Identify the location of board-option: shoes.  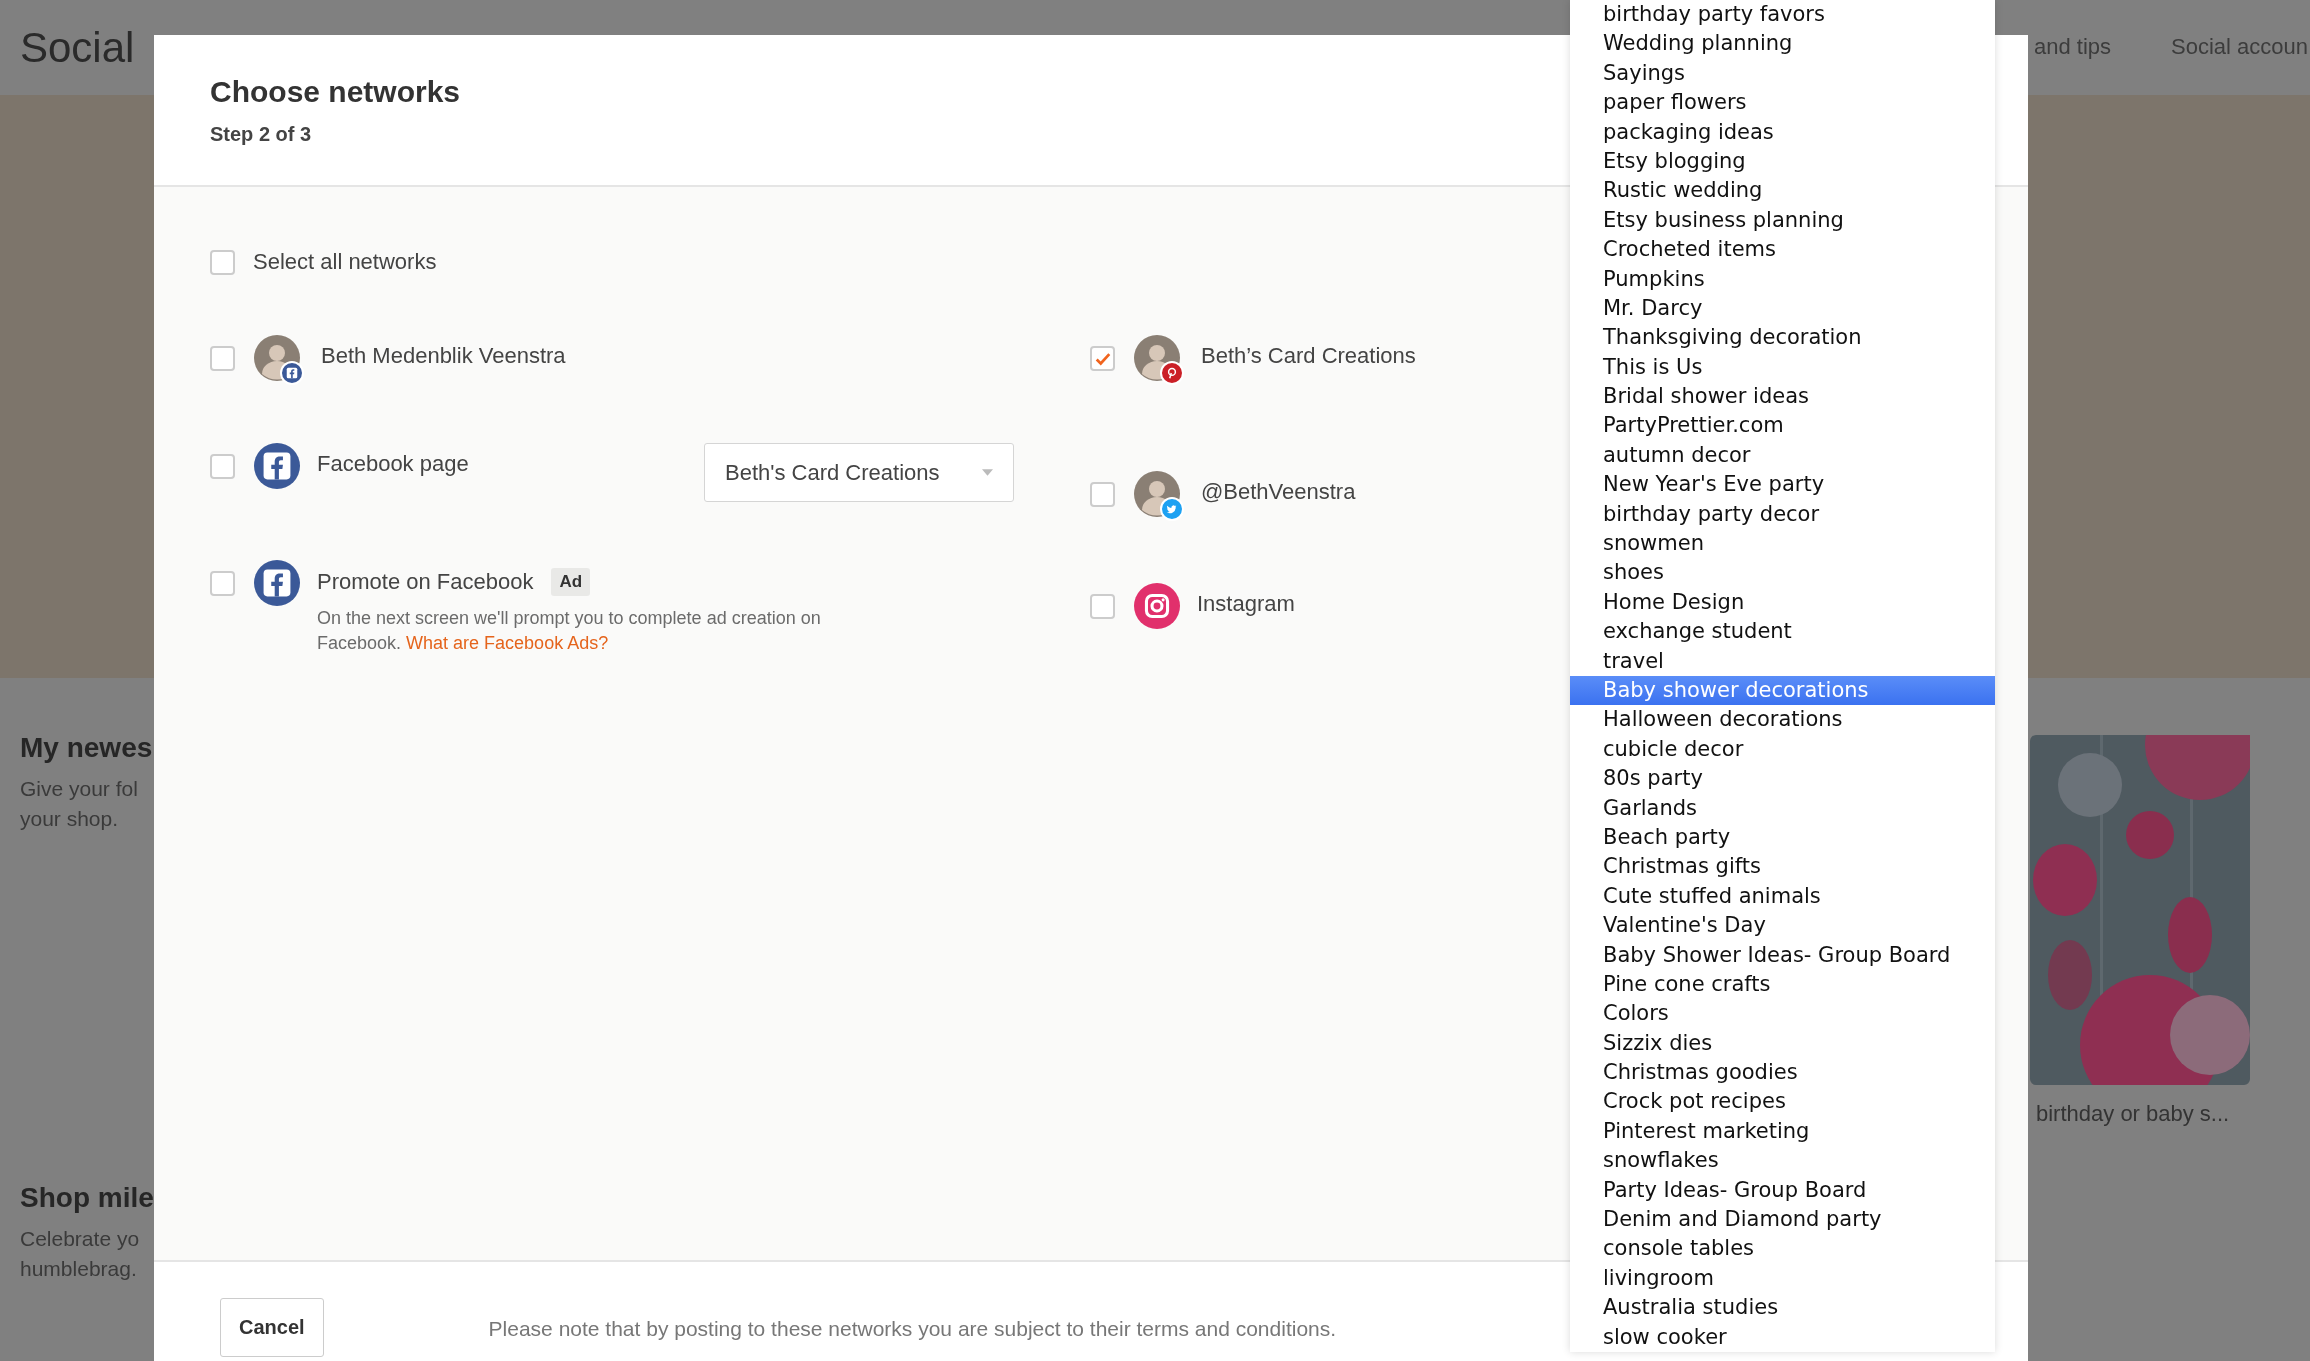
(1782, 573).